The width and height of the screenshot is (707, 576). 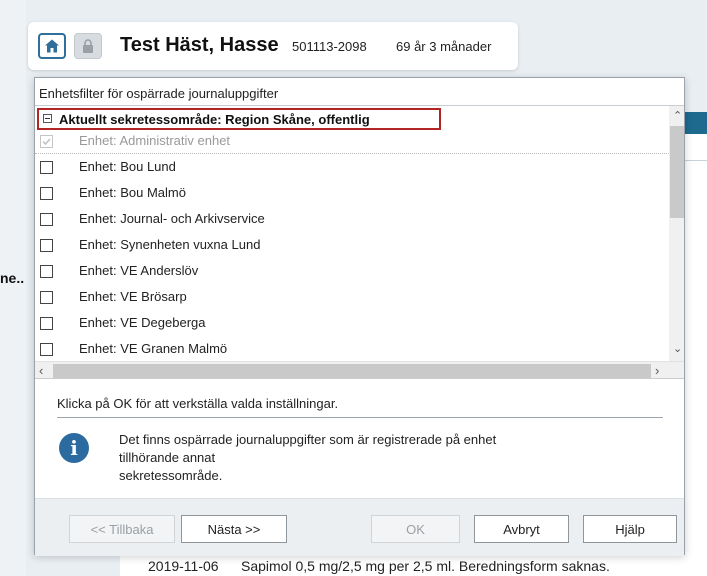 What do you see at coordinates (677, 348) in the screenshot?
I see `scroll-down-icon: ⌄` at bounding box center [677, 348].